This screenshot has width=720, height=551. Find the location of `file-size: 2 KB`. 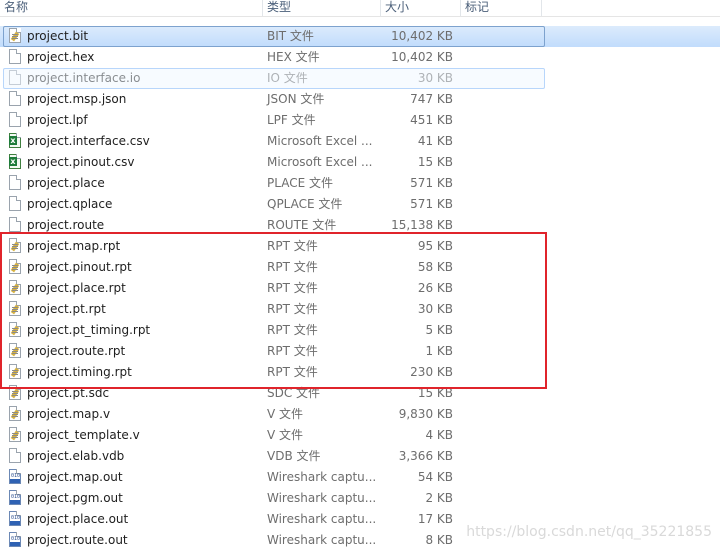

file-size: 2 KB is located at coordinates (439, 498).